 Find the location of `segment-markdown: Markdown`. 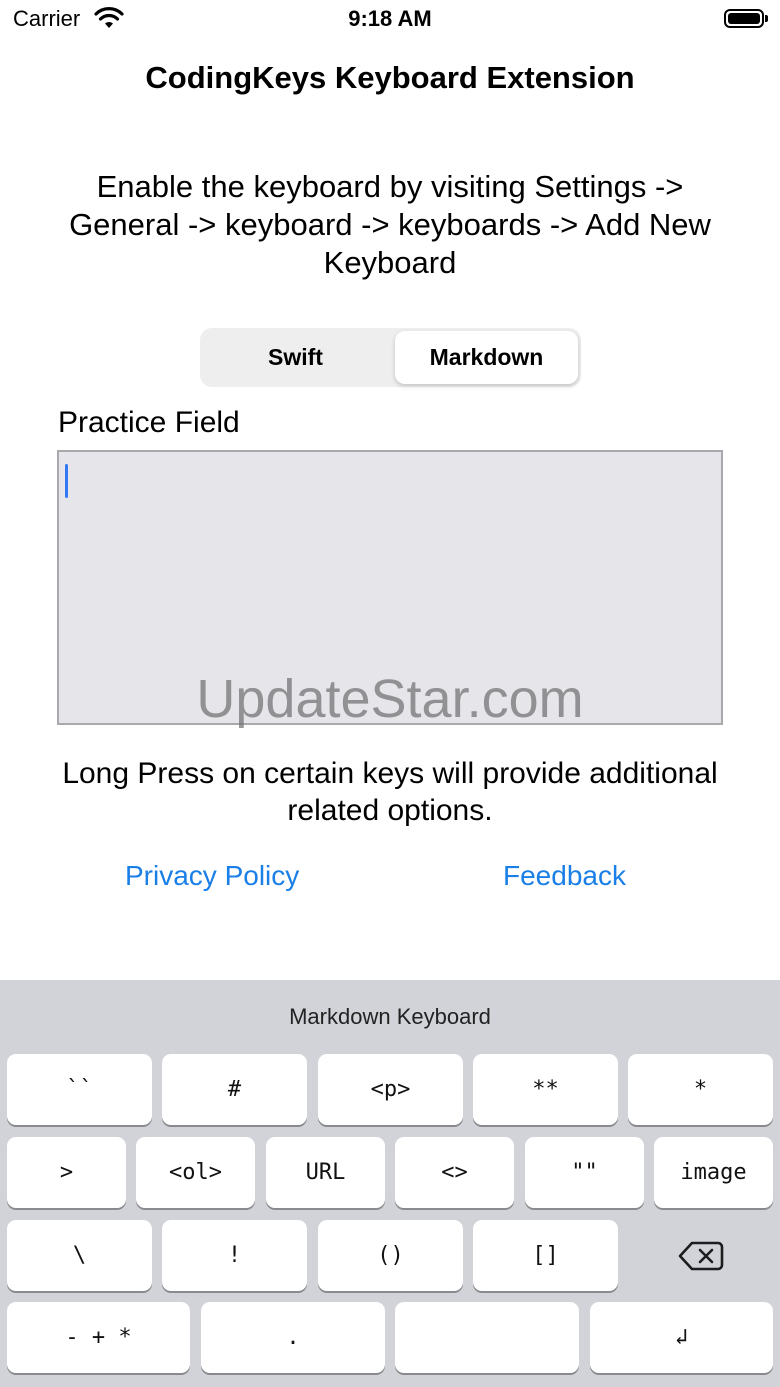

segment-markdown: Markdown is located at coordinates (486, 357).